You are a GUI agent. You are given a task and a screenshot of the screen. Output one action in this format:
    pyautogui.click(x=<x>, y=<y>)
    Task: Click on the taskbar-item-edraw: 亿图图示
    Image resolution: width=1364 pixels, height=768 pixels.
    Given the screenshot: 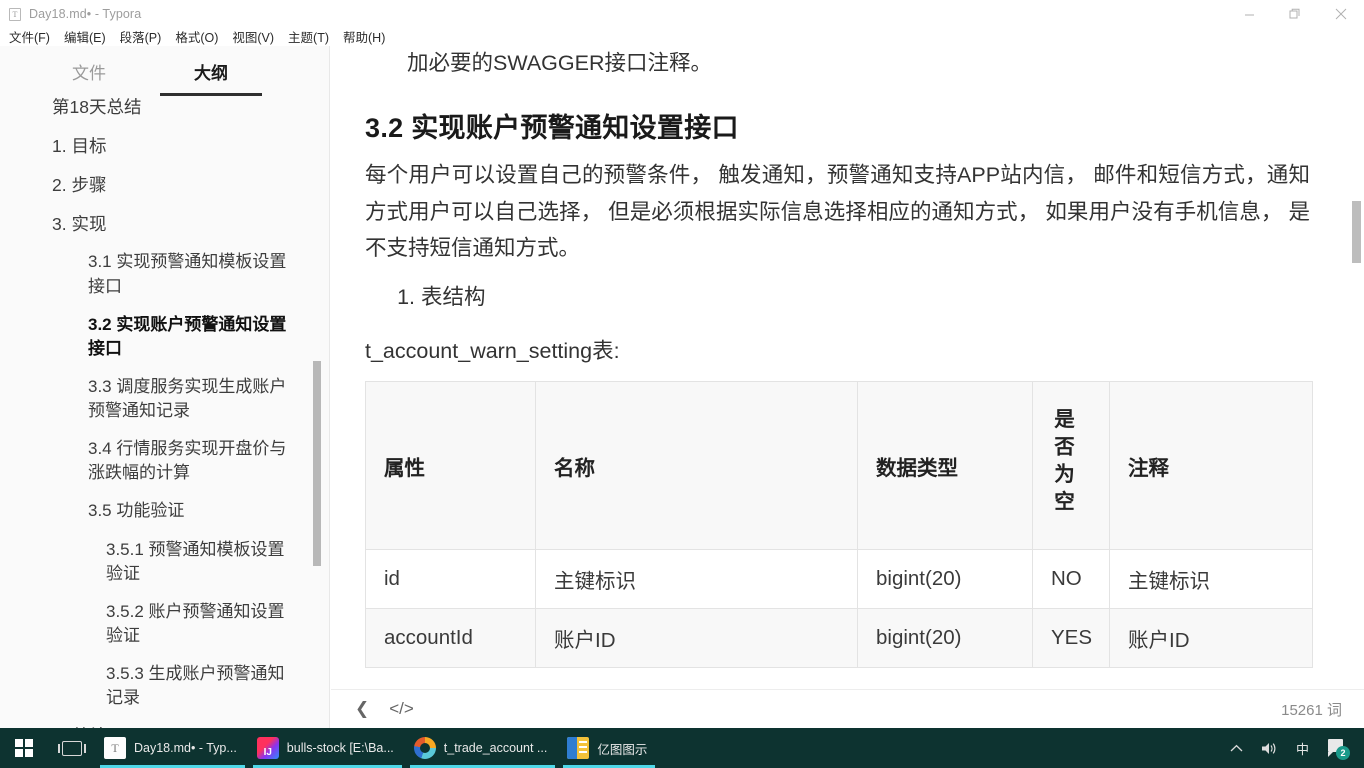 What is the action you would take?
    pyautogui.click(x=609, y=748)
    